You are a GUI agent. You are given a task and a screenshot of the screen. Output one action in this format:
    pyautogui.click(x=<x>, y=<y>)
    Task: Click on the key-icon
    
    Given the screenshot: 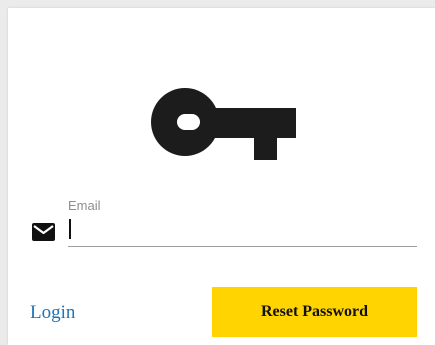 What is the action you would take?
    pyautogui.click(x=223, y=124)
    